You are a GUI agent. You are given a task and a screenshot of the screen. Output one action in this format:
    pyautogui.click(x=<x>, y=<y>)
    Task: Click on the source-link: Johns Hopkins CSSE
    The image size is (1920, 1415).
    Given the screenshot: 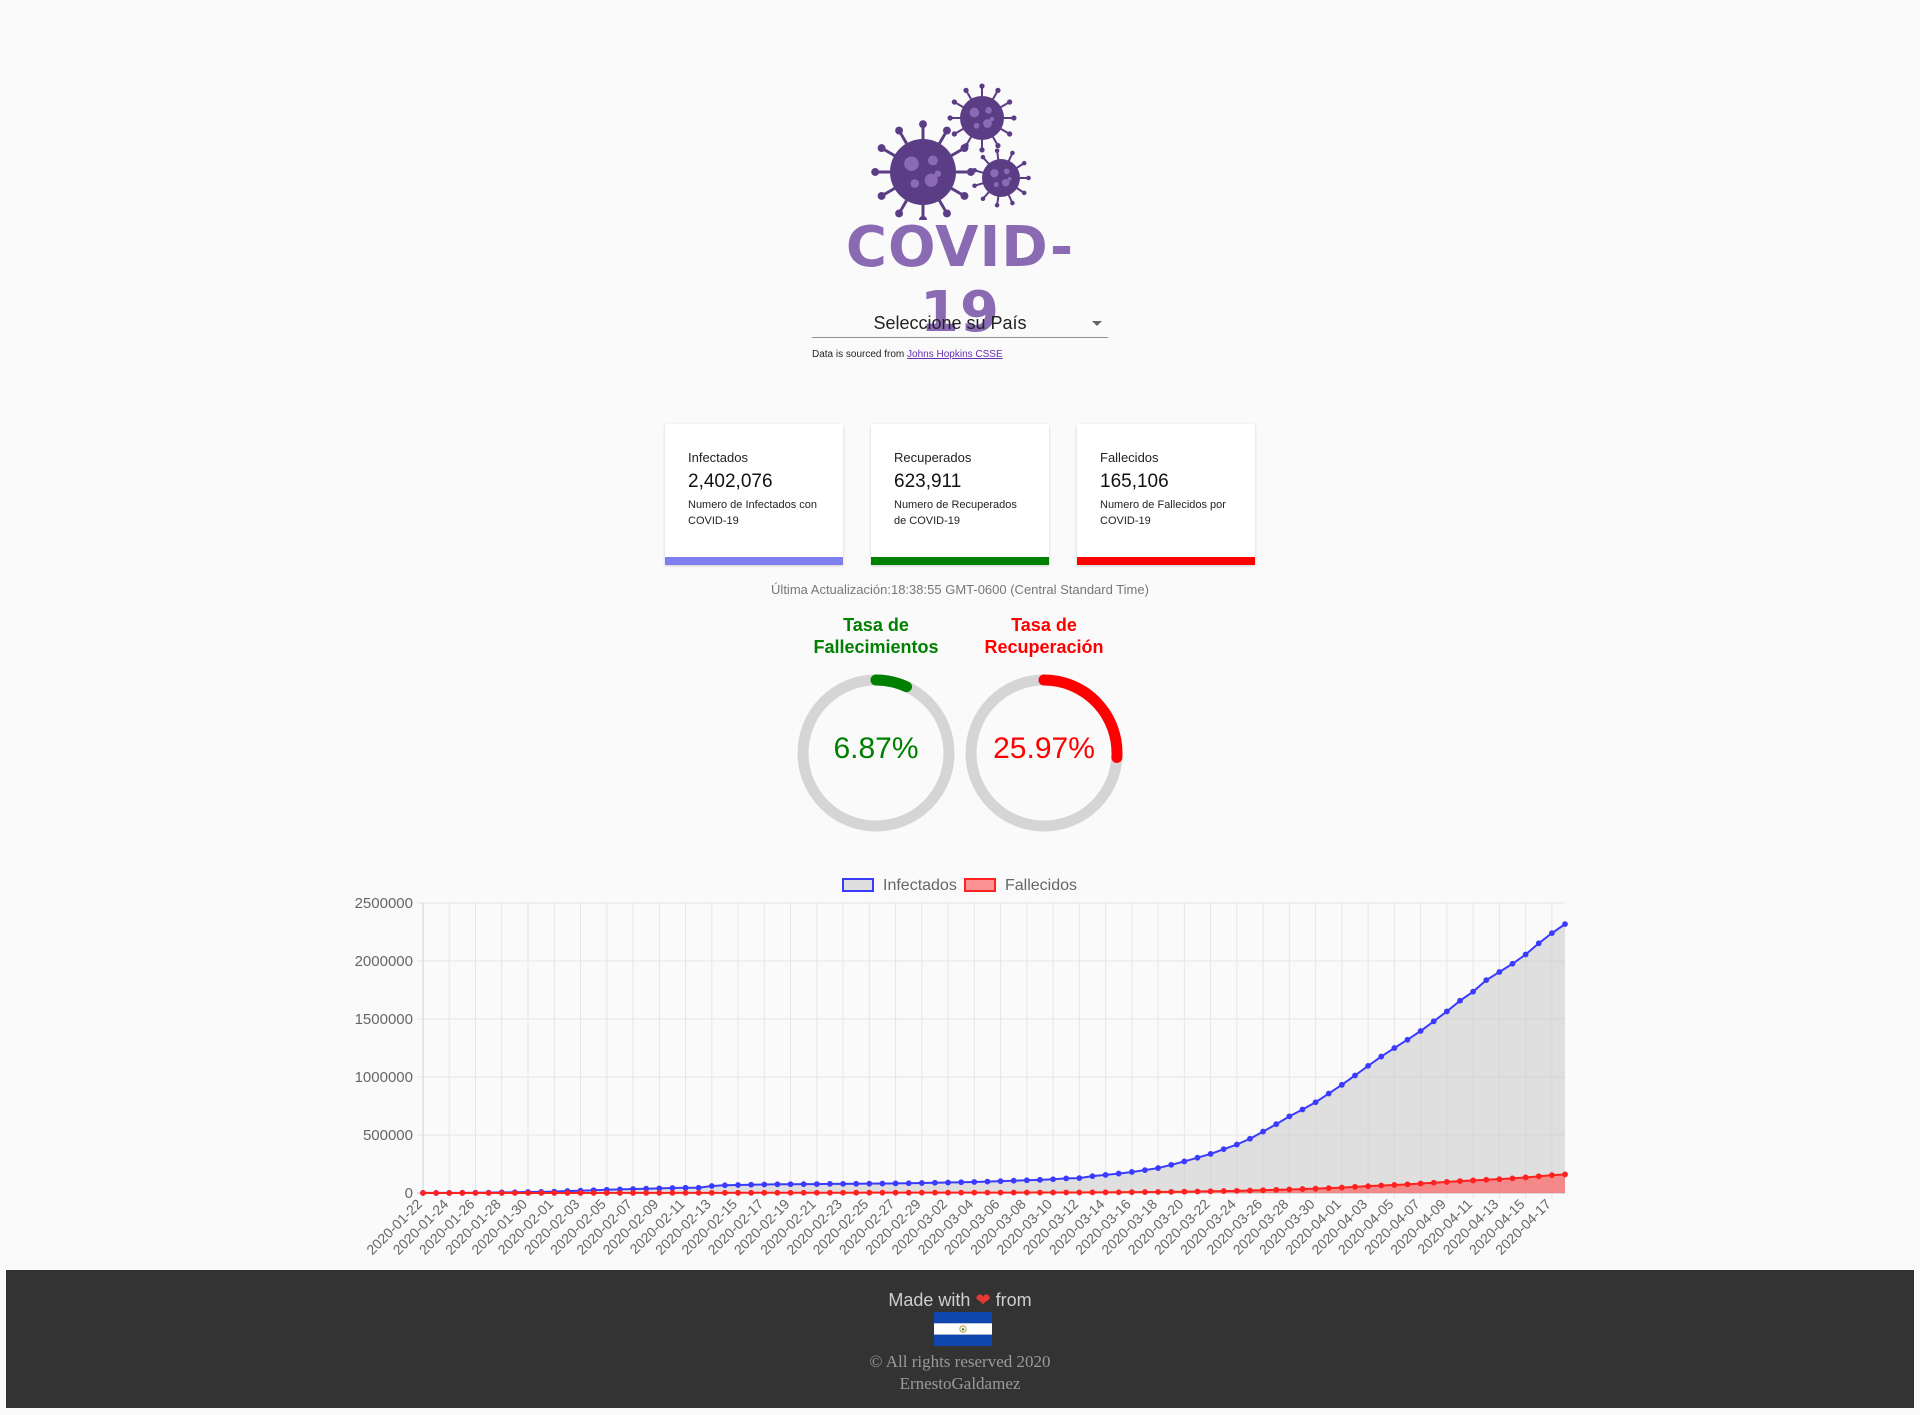 What is the action you would take?
    pyautogui.click(x=955, y=354)
    